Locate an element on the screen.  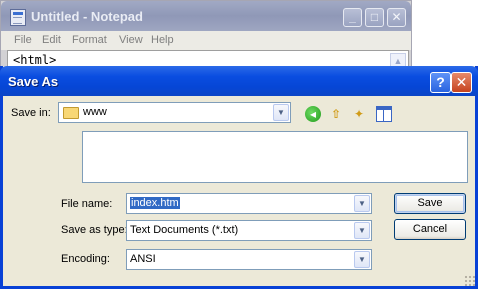
save-button: Save is located at coordinates (430, 203).